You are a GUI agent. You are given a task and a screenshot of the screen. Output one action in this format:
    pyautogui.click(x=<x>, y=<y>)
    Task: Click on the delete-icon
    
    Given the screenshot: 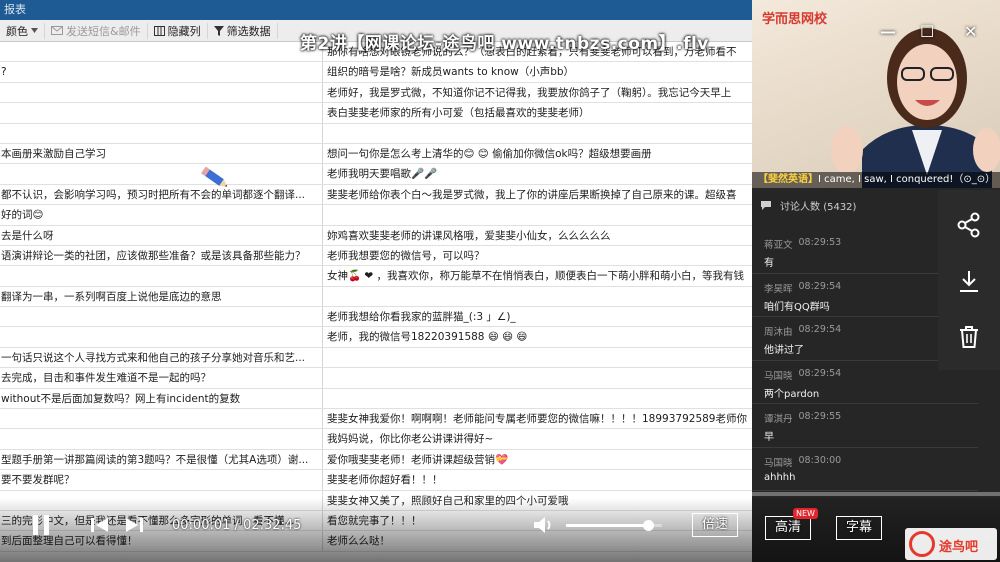 What is the action you would take?
    pyautogui.click(x=969, y=337)
    